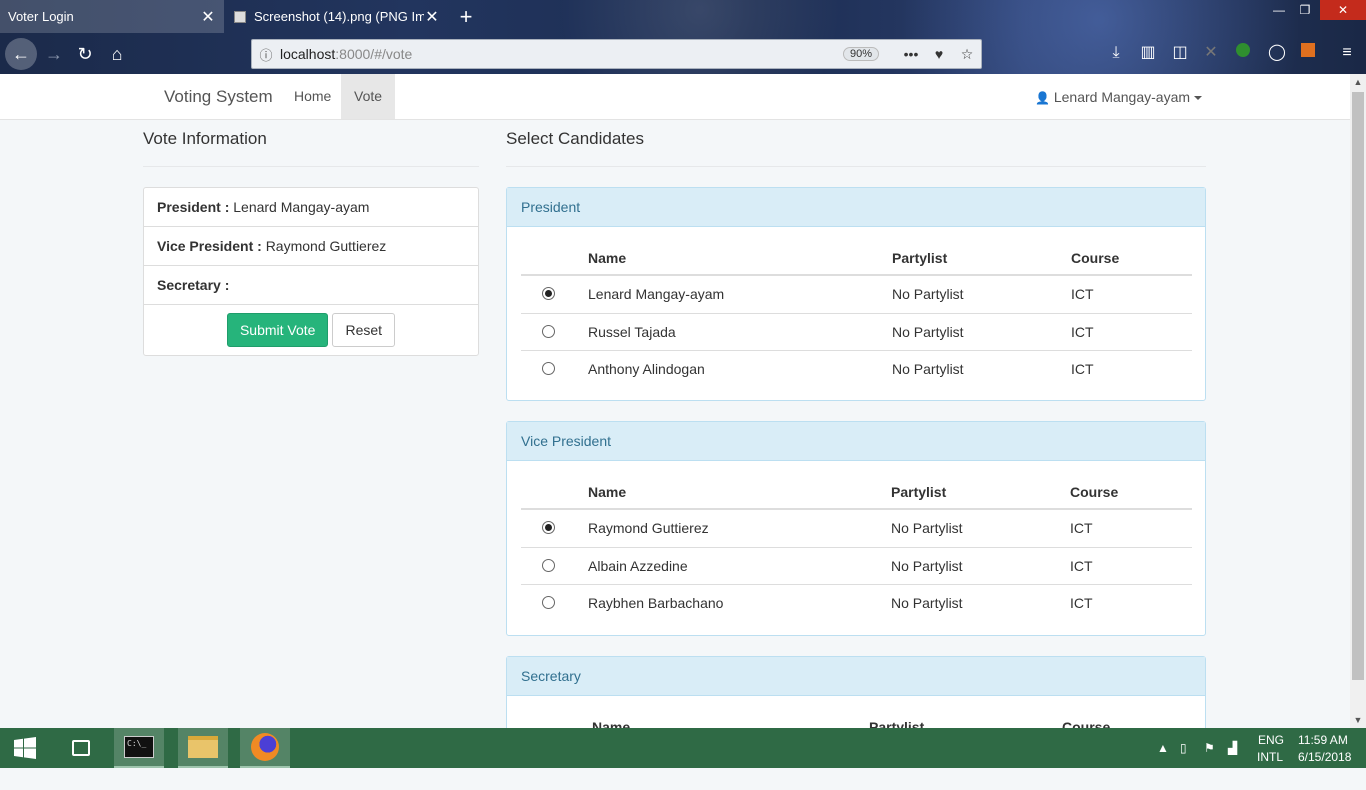 This screenshot has width=1366, height=790. What do you see at coordinates (632, 332) in the screenshot?
I see `candidate-name: Russel Tajada` at bounding box center [632, 332].